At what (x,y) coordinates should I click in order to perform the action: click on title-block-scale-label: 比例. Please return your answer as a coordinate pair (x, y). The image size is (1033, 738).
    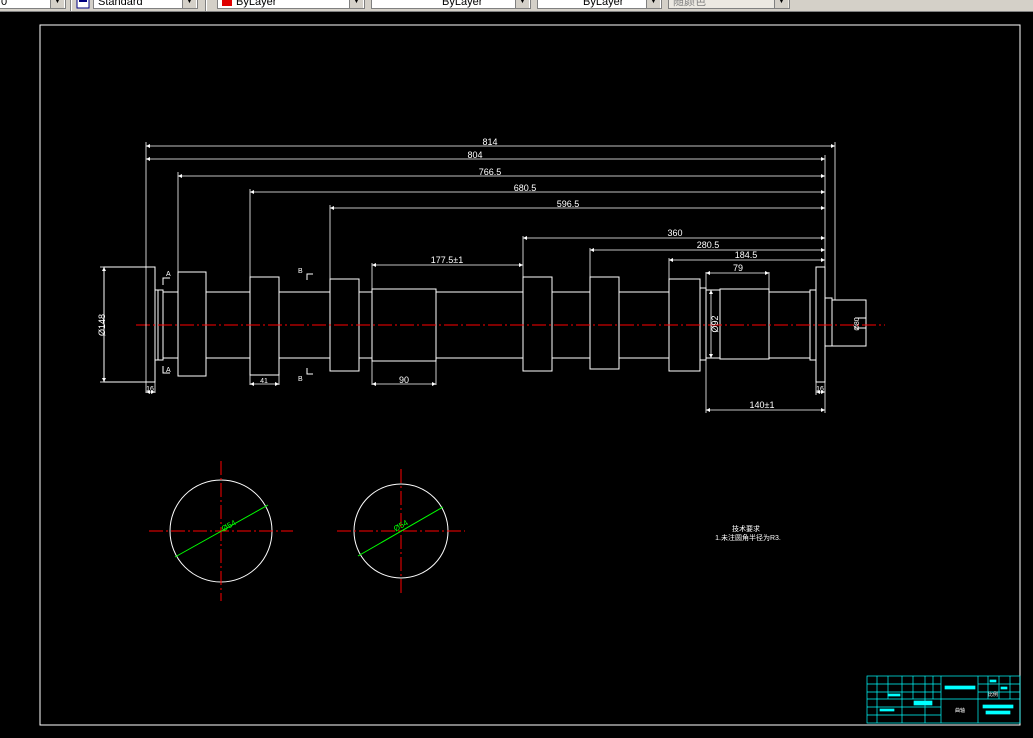
    Looking at the image, I should click on (993, 694).